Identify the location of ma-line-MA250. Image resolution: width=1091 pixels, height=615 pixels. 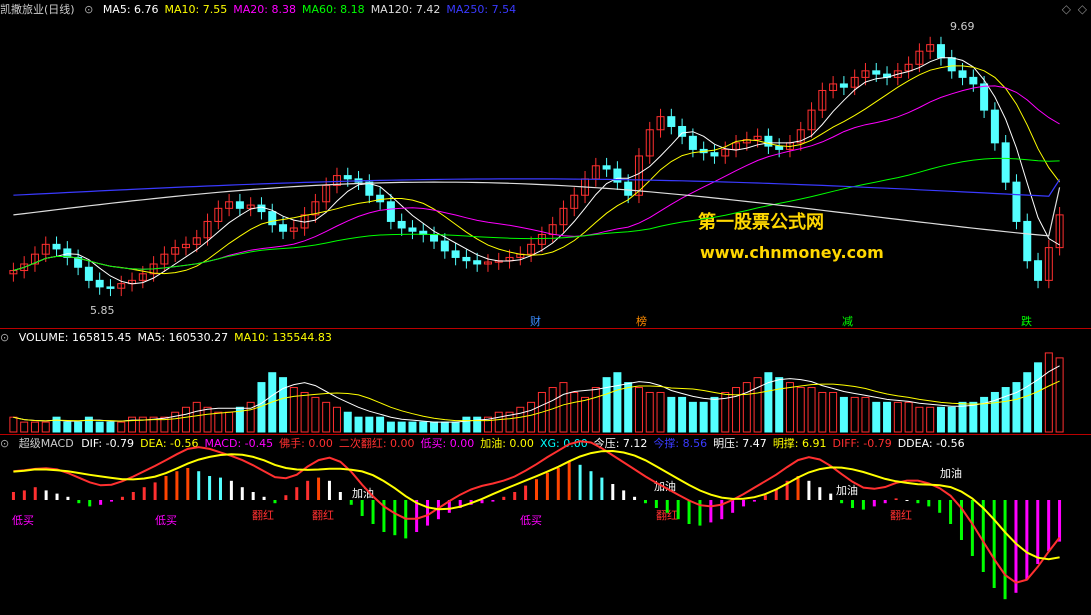
(537, 187).